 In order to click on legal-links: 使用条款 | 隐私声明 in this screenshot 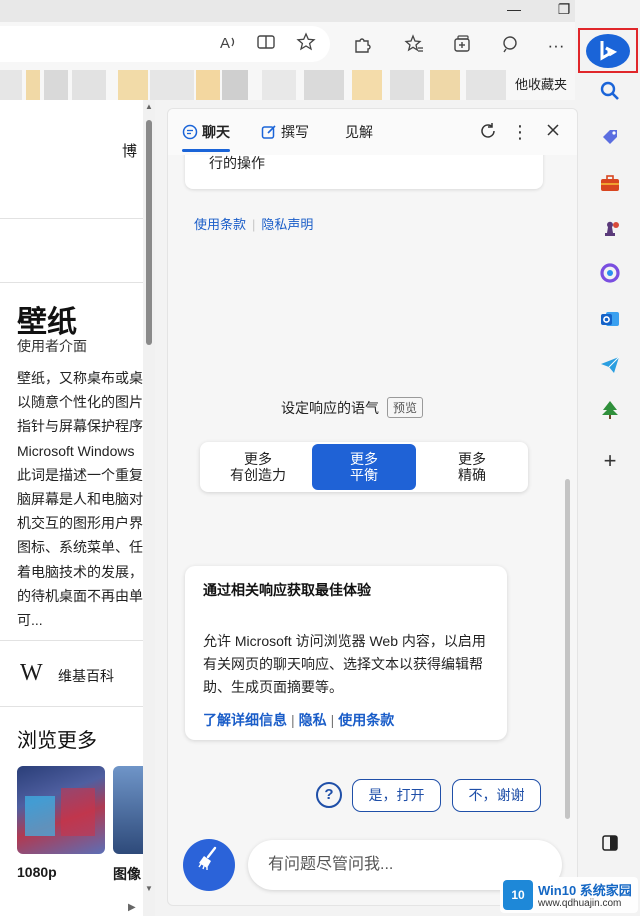, I will do `click(254, 224)`.